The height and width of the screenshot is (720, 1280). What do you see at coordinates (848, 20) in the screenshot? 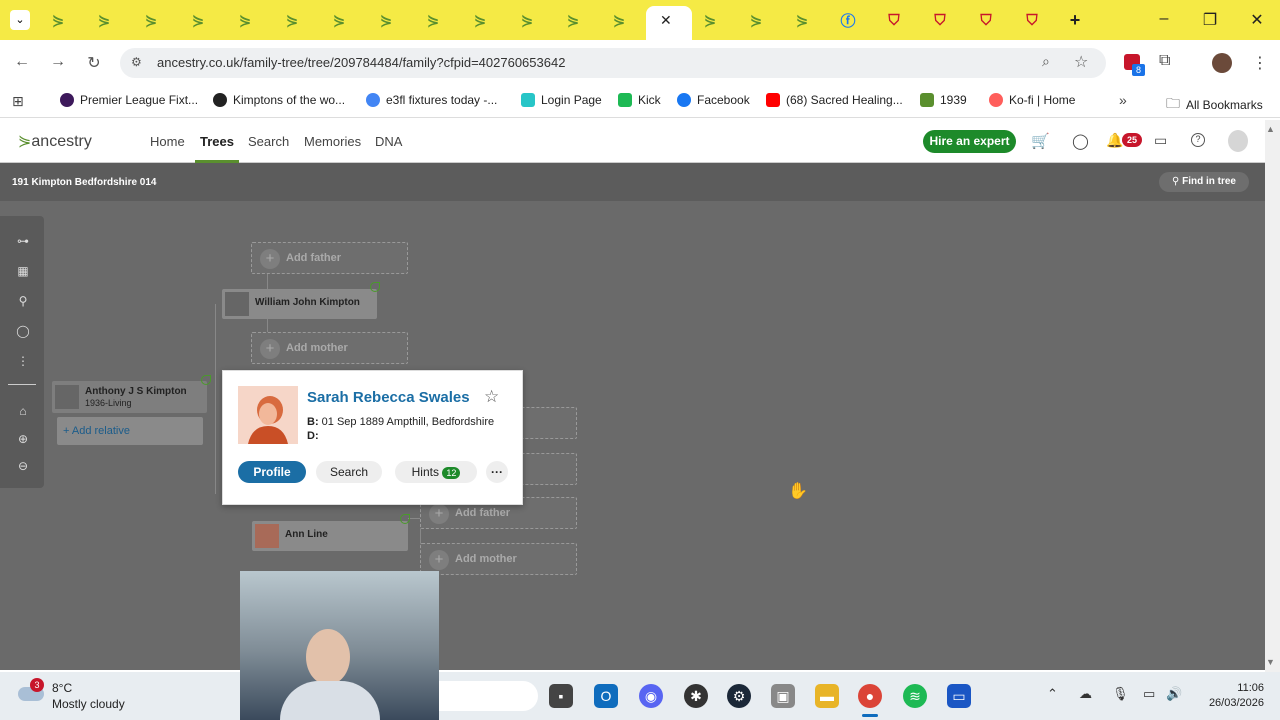
I see `tab-facebook-icon: ⓕ` at bounding box center [848, 20].